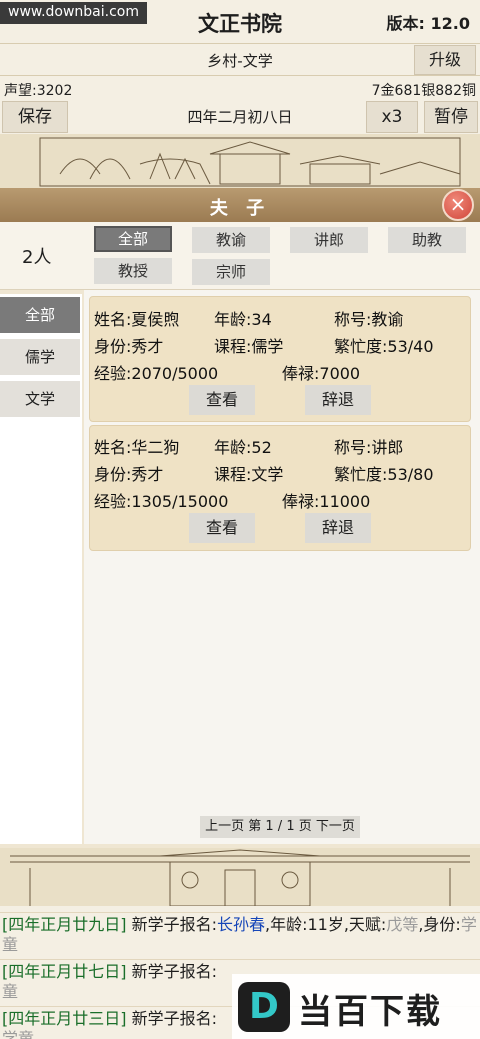  What do you see at coordinates (231, 240) in the screenshot?
I see `filter-jiaoyu: 教谕` at bounding box center [231, 240].